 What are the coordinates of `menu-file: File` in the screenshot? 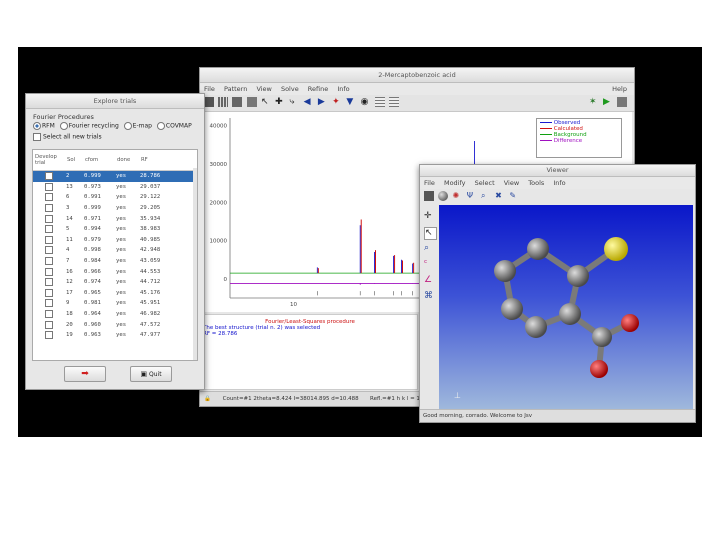 It's located at (209, 89).